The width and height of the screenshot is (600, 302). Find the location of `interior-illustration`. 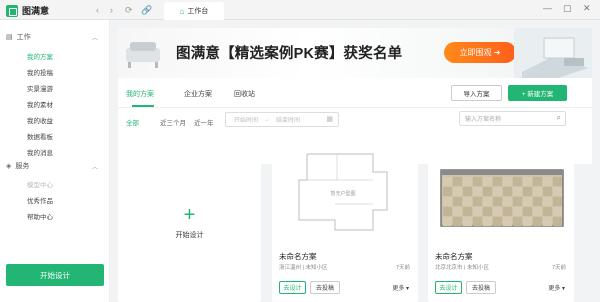

interior-illustration is located at coordinates (553, 53).